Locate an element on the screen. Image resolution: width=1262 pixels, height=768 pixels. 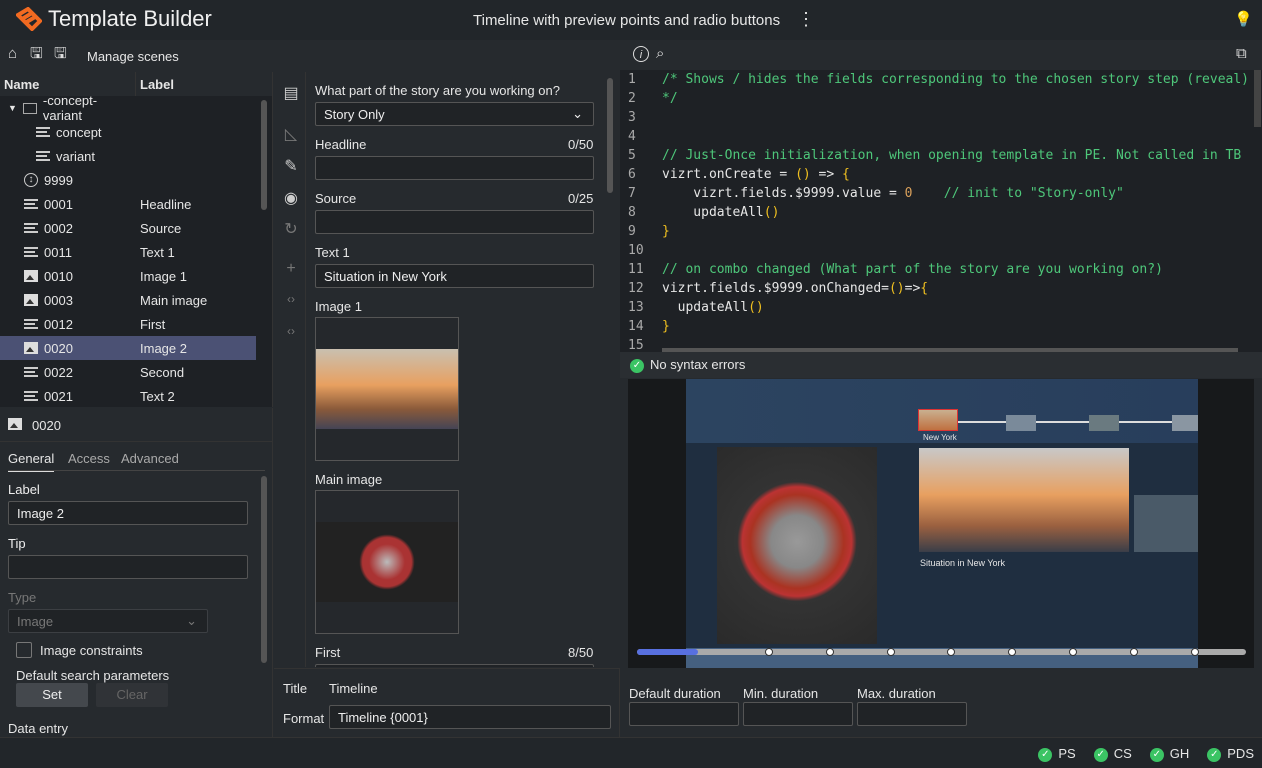
tip-input is located at coordinates (128, 567).